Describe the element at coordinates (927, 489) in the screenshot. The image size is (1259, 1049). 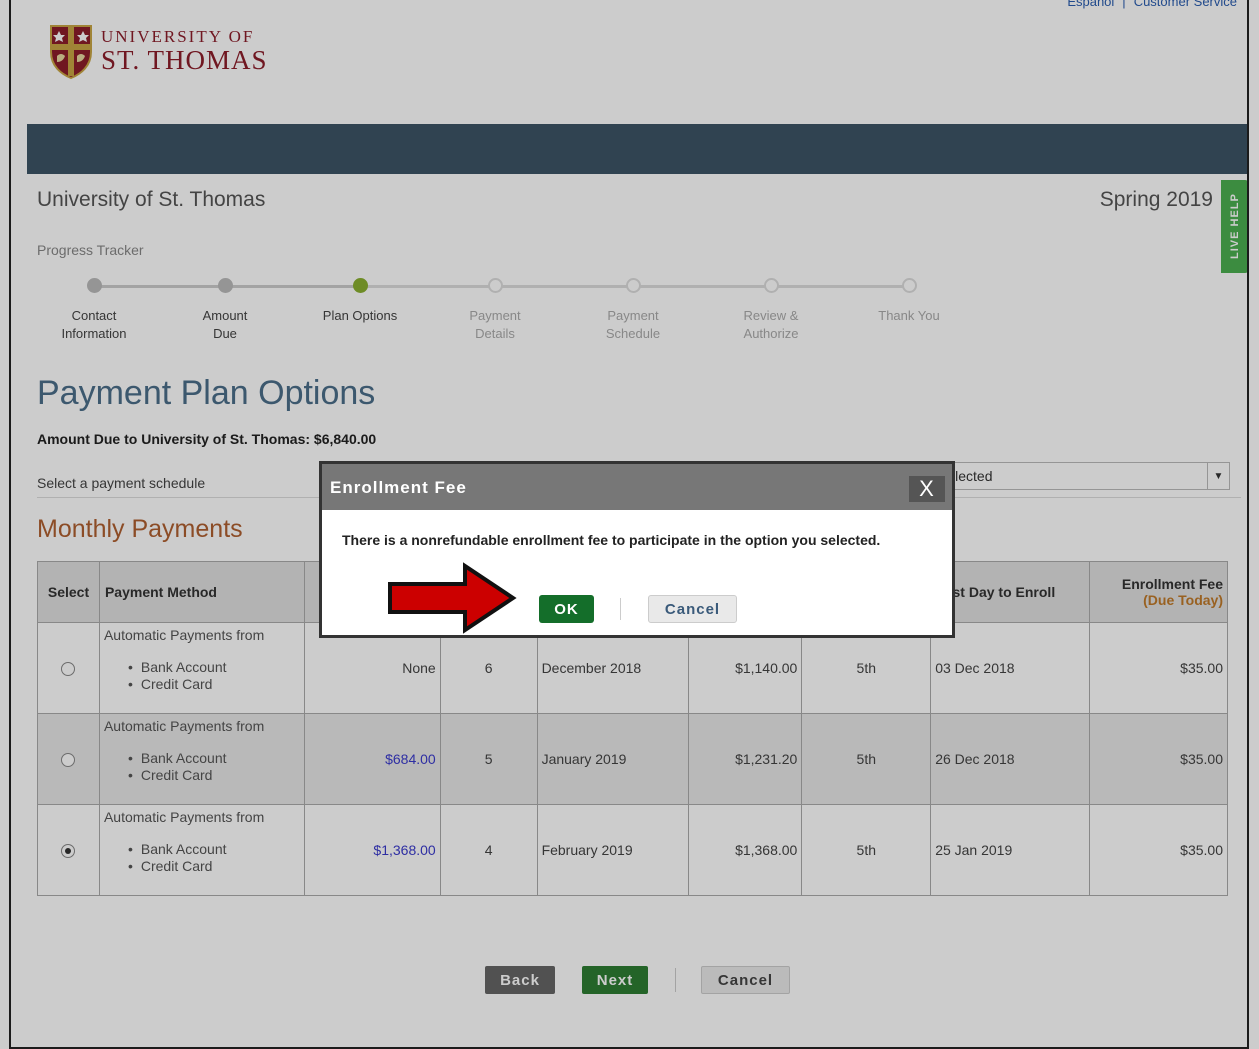
I see `close-icon: X` at that location.